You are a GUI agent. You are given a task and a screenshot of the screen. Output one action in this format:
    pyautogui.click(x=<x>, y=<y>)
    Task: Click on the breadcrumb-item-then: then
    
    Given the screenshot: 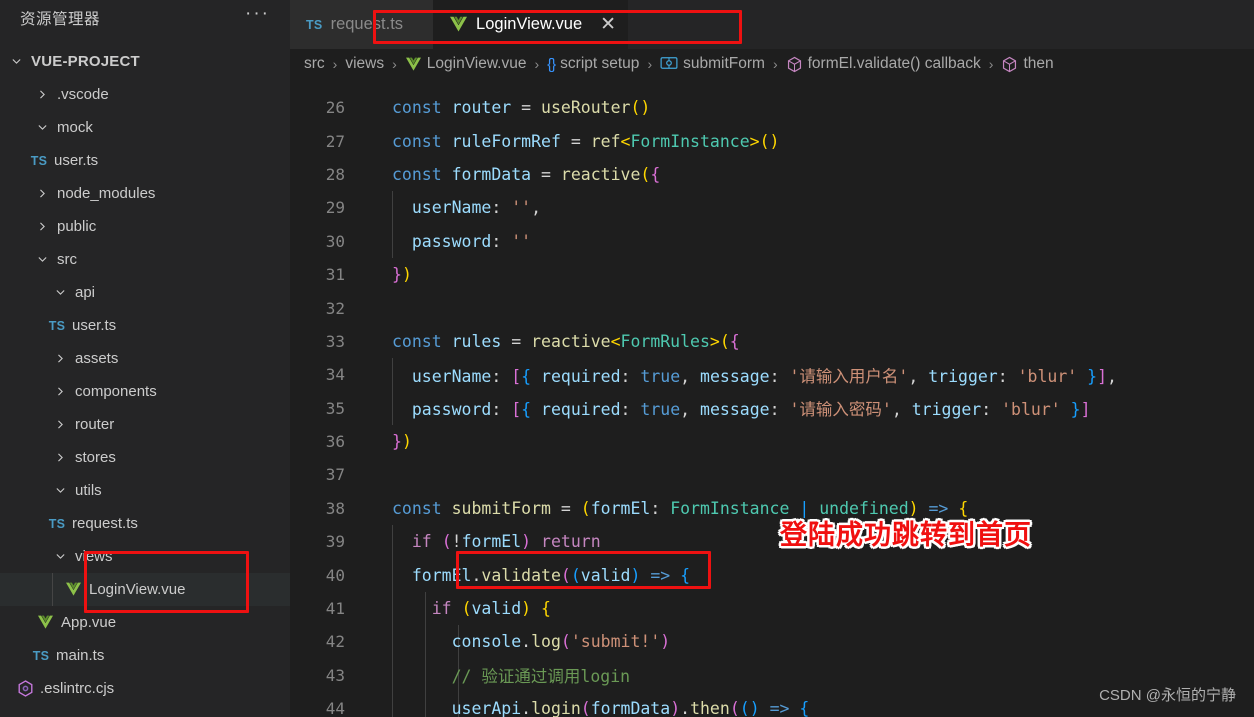 What is the action you would take?
    pyautogui.click(x=1027, y=64)
    